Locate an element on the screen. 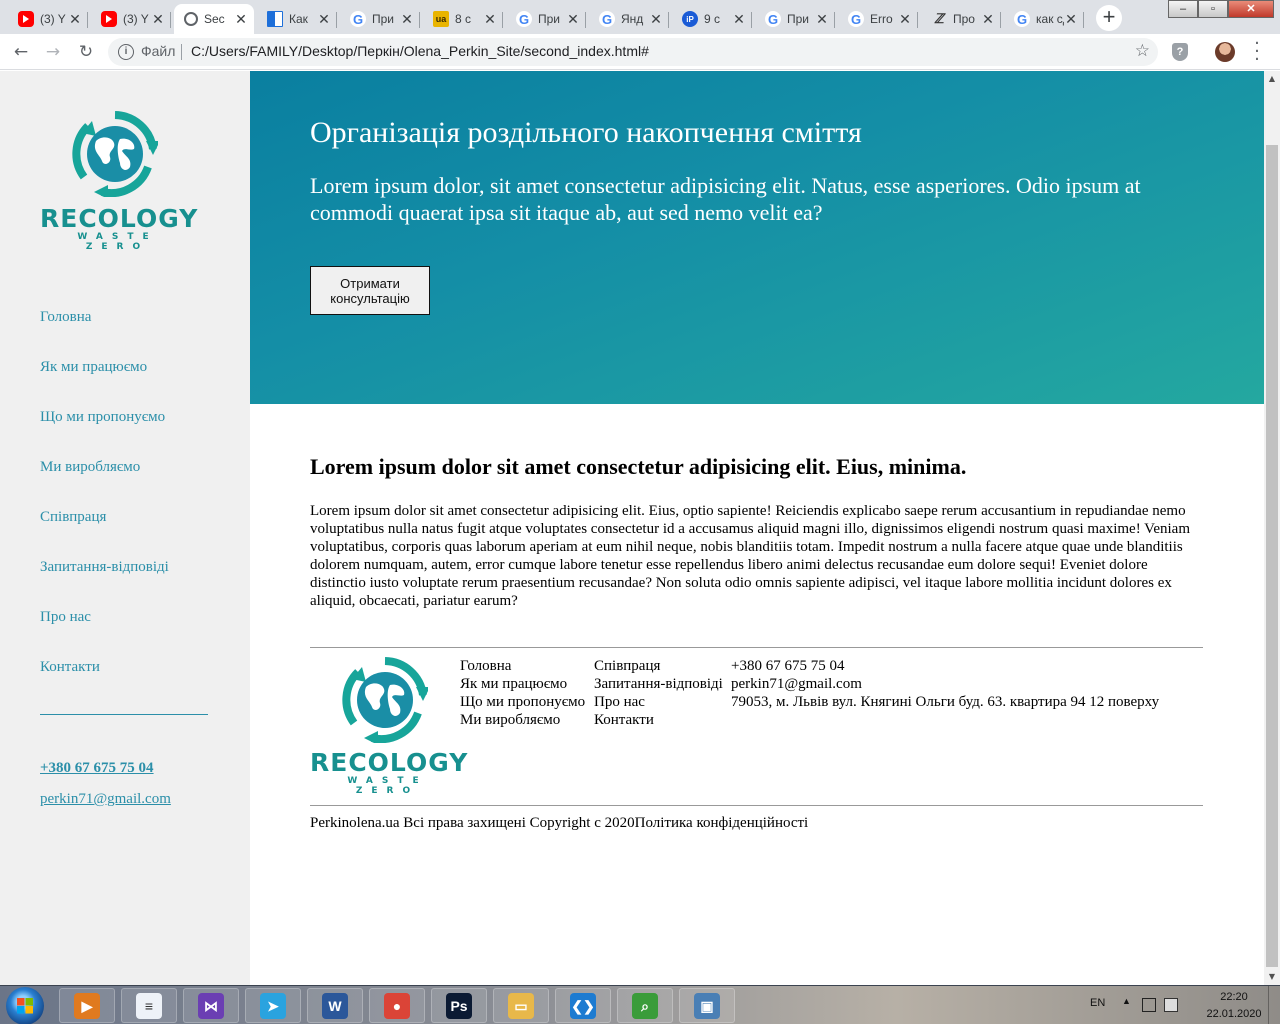 This screenshot has height=1024, width=1280. taskbar-app-button: ➤ is located at coordinates (273, 1005).